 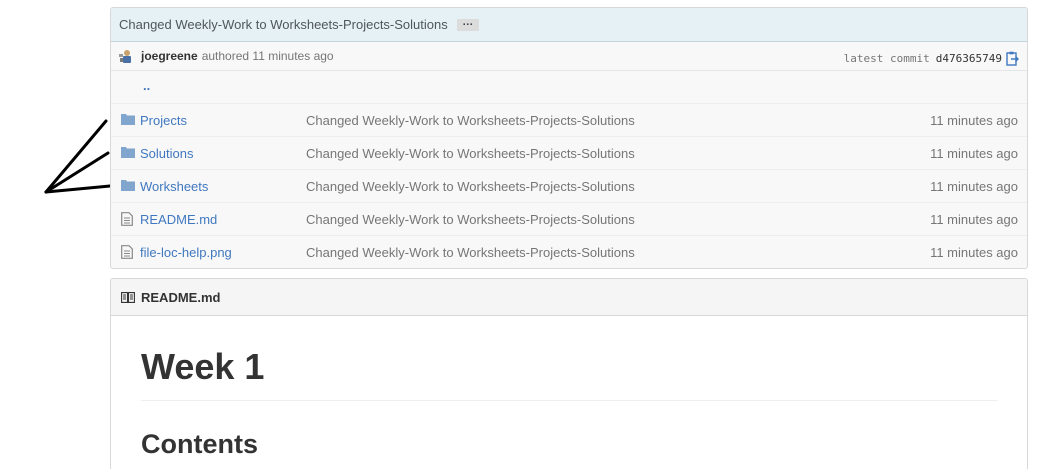 What do you see at coordinates (225, 56) in the screenshot?
I see `authored-word: authored` at bounding box center [225, 56].